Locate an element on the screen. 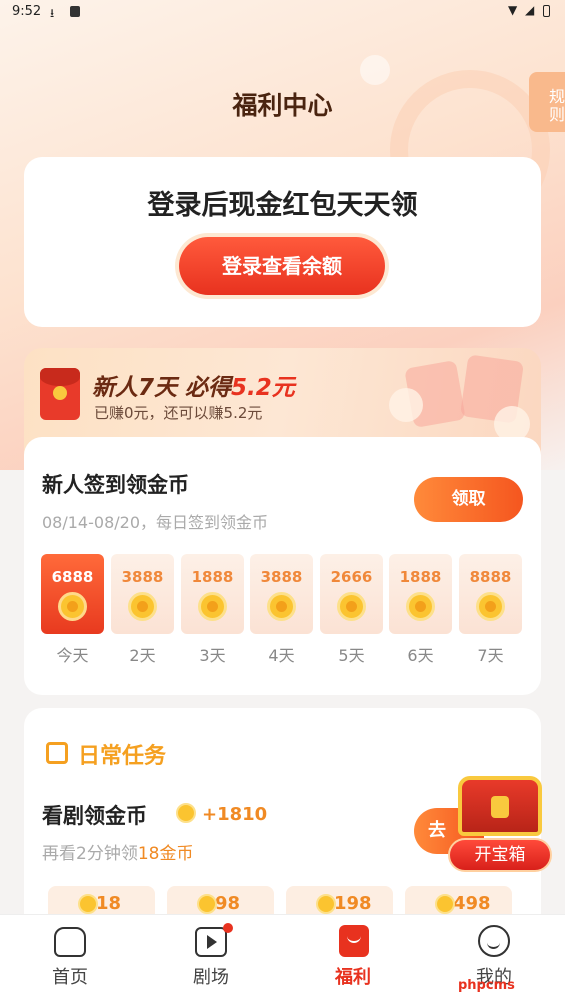  play-icon is located at coordinates (211, 942).